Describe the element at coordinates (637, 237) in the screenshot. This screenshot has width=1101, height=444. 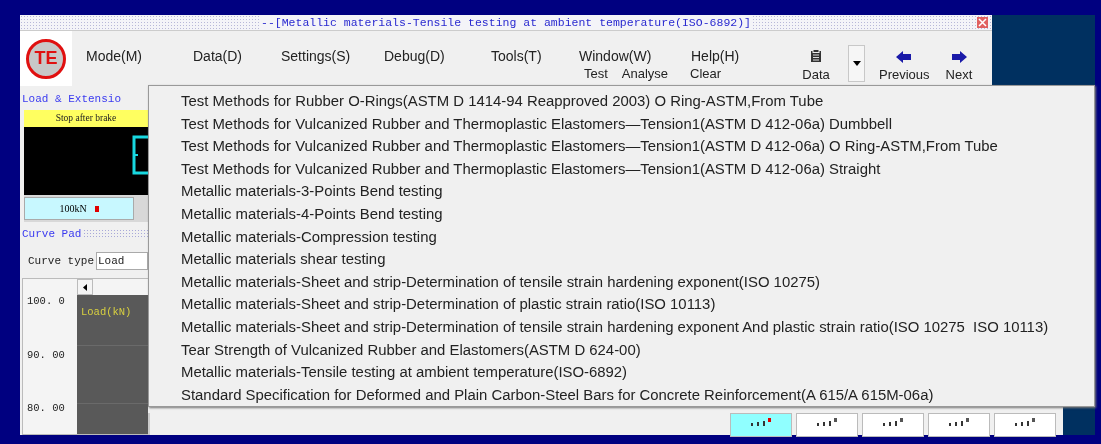
I see `menu-item: Metallic materials-Compression testing` at that location.